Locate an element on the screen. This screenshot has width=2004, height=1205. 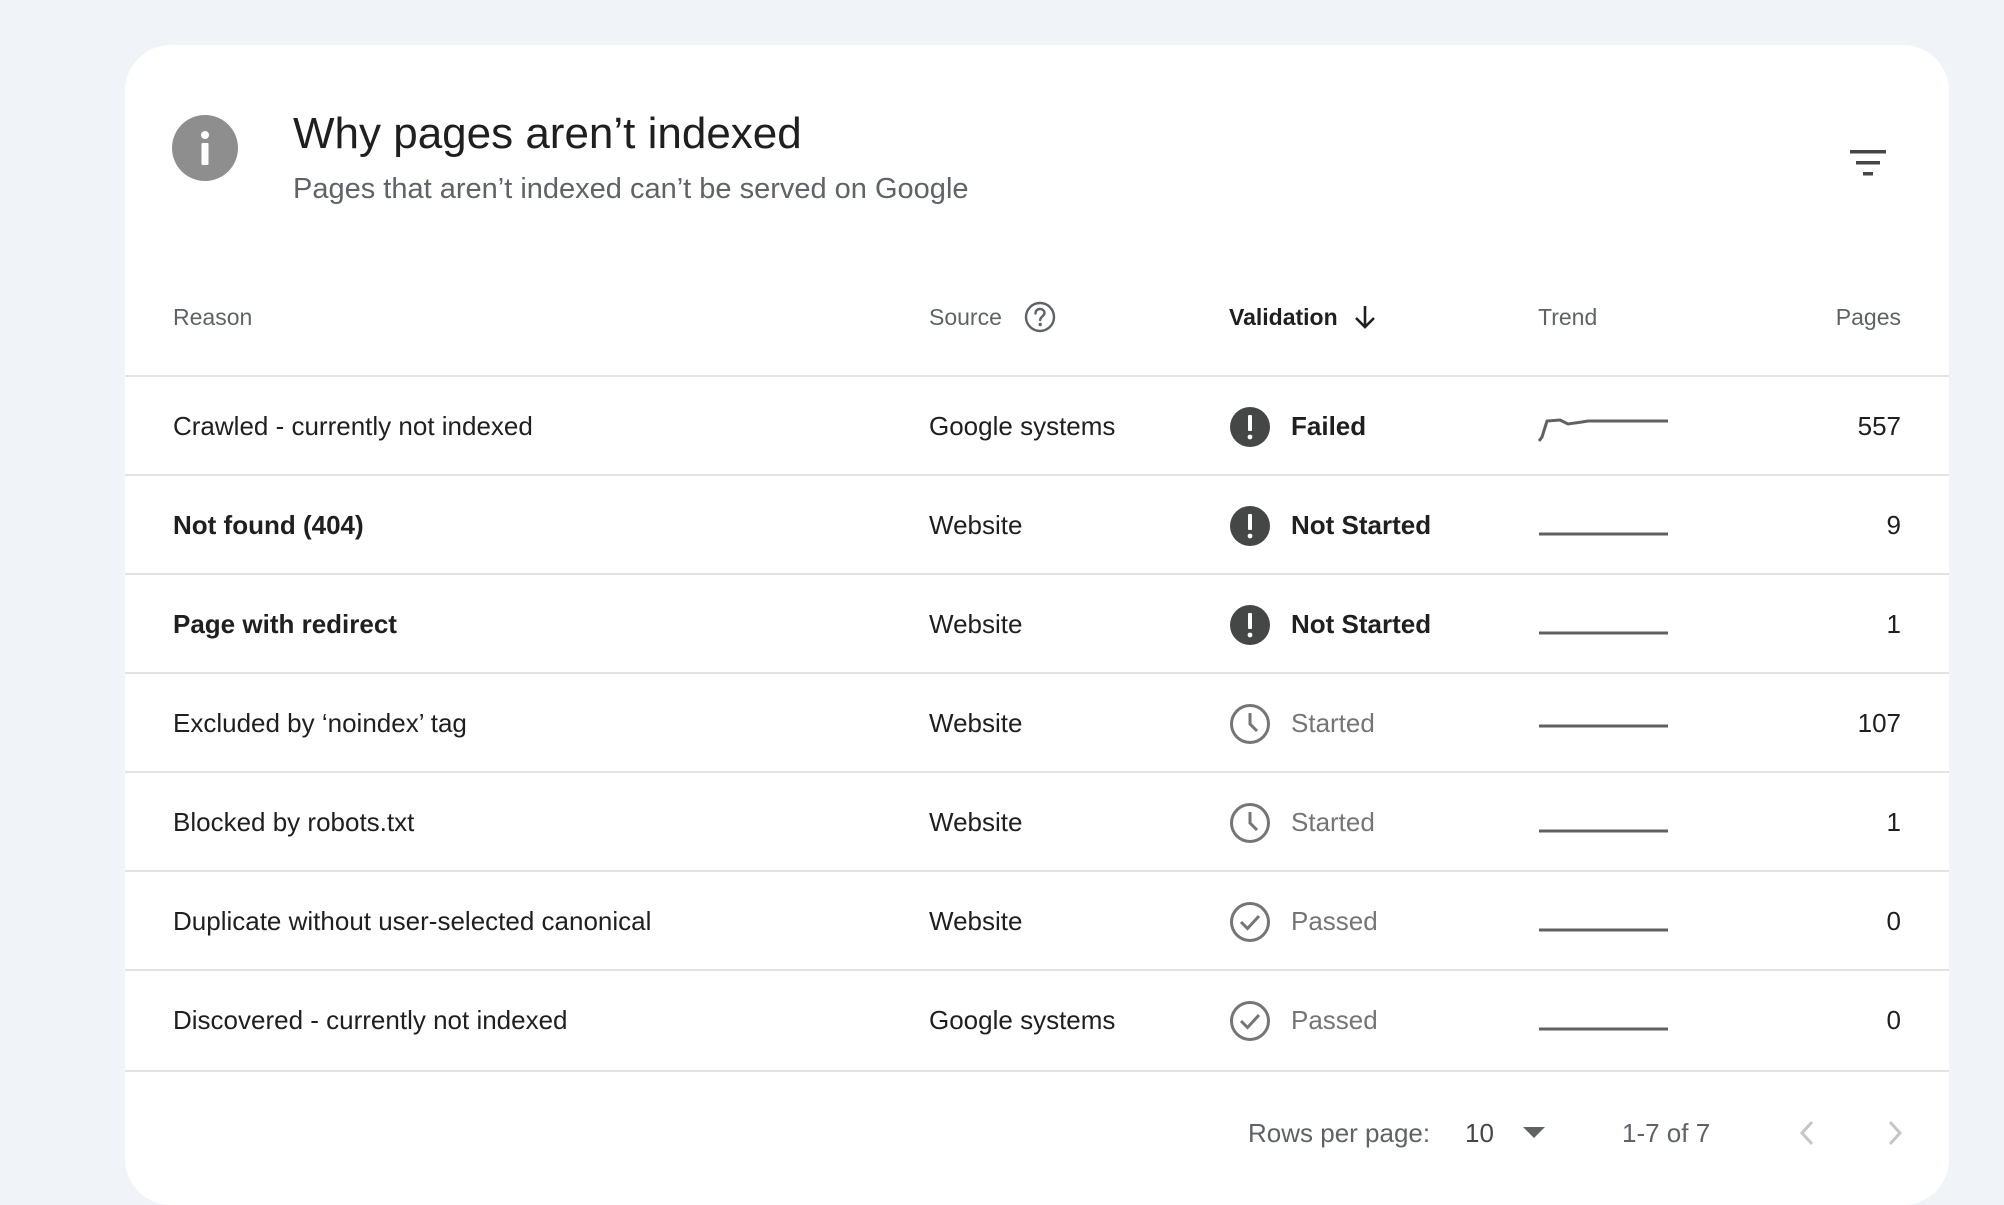
filter-button is located at coordinates (1868, 163).